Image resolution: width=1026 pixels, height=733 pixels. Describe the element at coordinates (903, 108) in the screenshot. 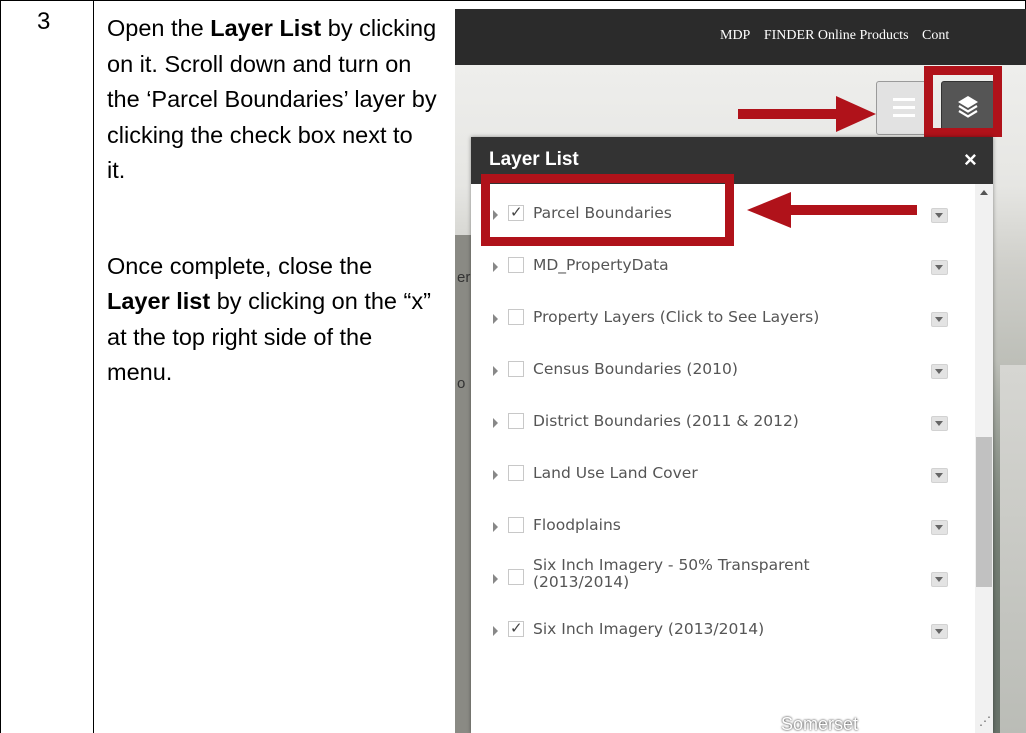

I see `legend-button` at that location.